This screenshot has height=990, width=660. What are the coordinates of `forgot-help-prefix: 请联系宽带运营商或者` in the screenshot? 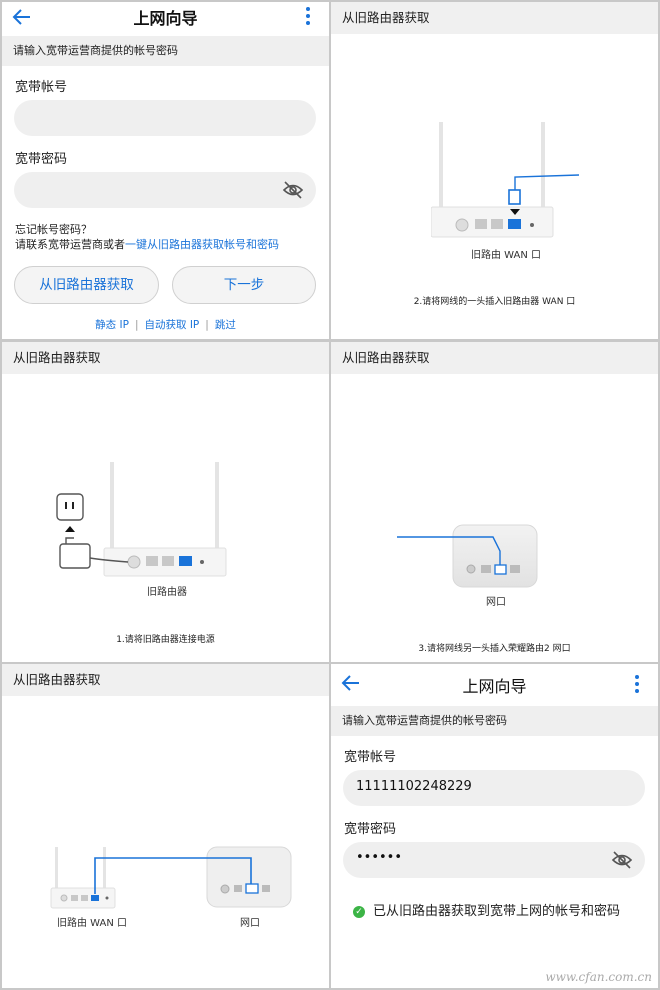 It's located at (70, 244).